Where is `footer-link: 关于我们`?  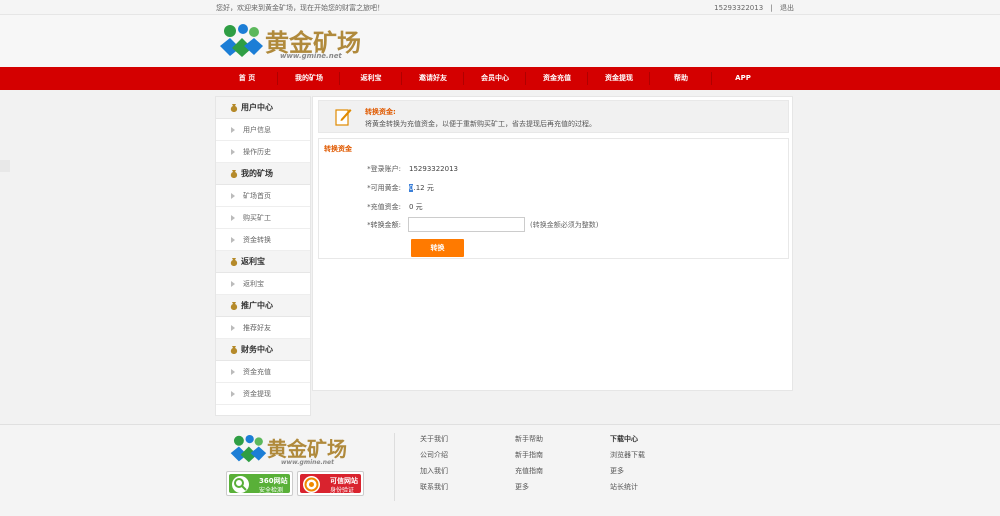 footer-link: 关于我们 is located at coordinates (434, 442).